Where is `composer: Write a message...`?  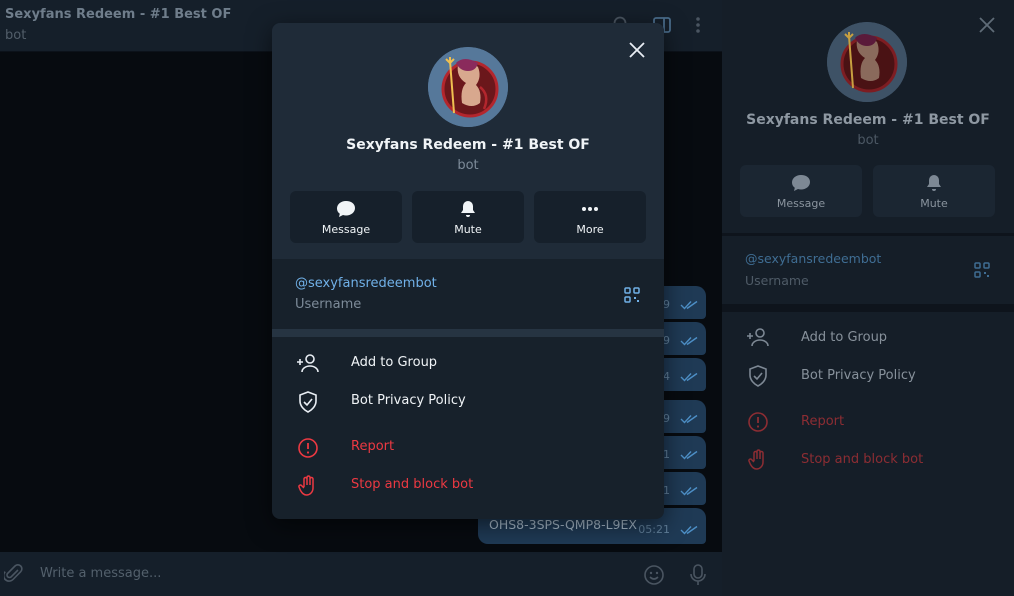
composer: Write a message... is located at coordinates (361, 574).